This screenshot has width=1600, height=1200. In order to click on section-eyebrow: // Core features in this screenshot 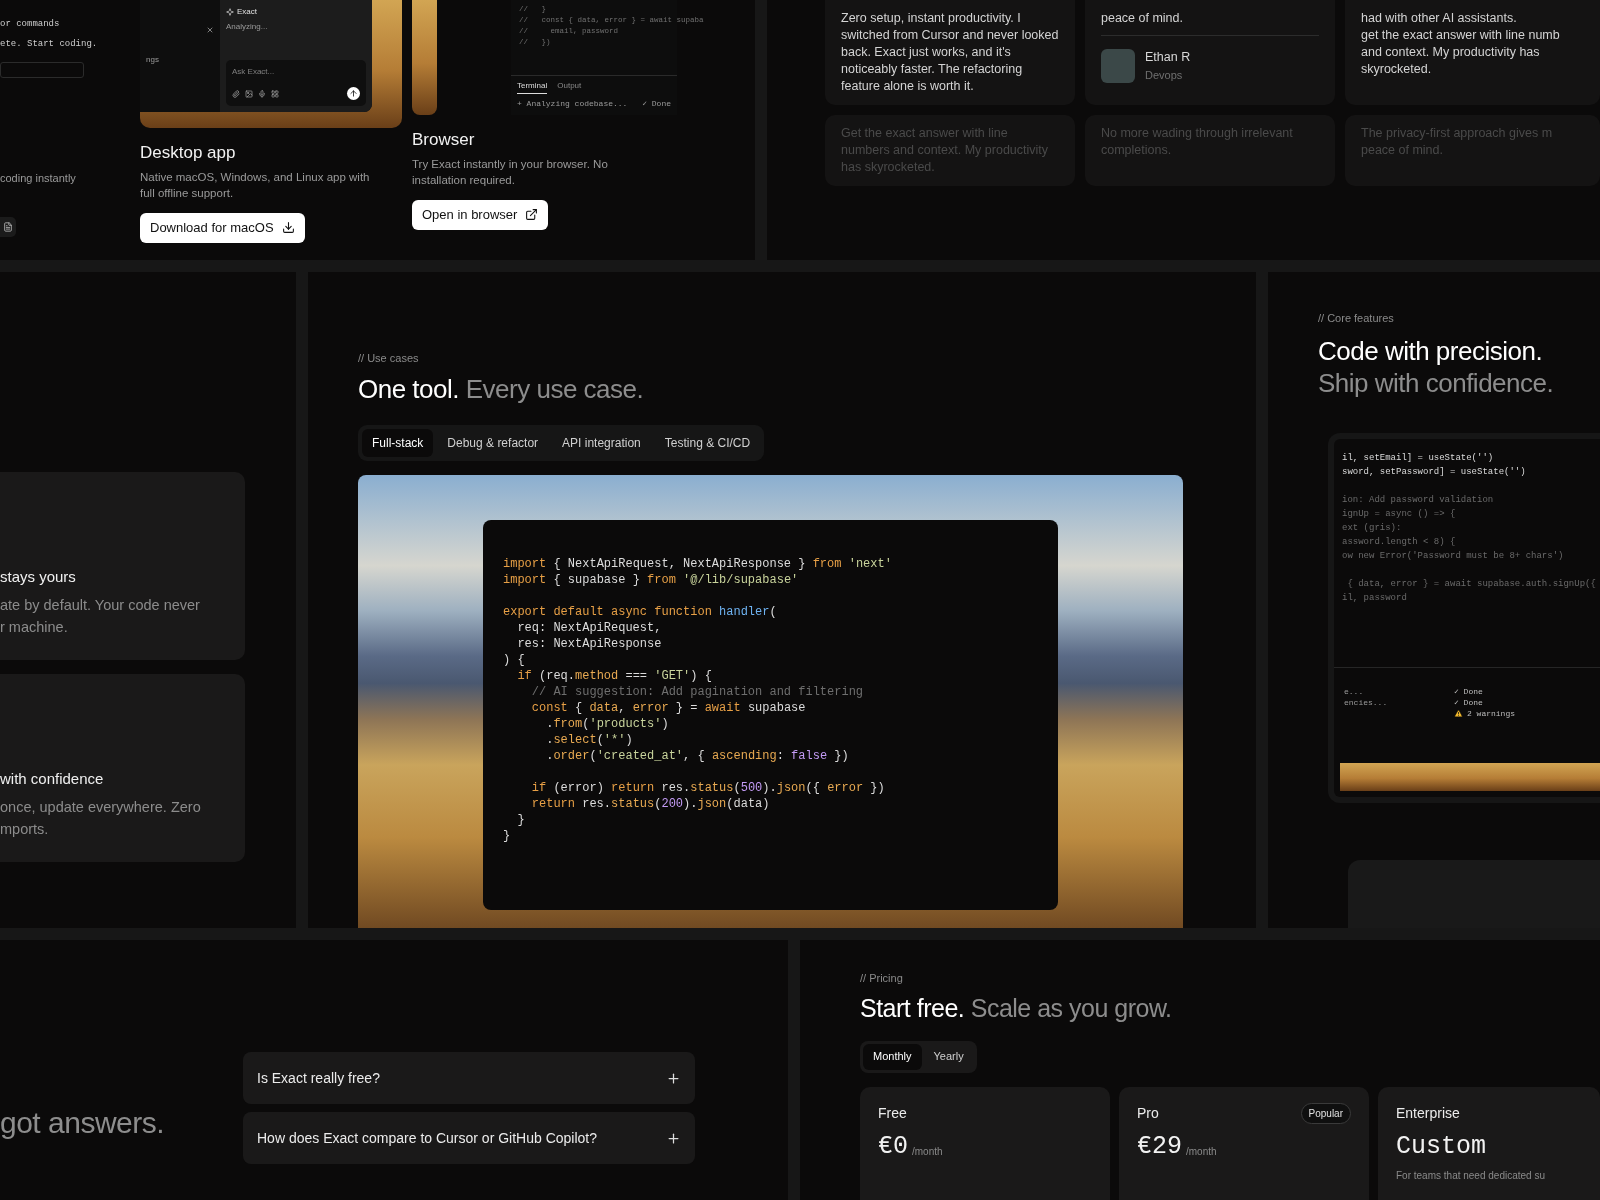, I will do `click(1356, 318)`.